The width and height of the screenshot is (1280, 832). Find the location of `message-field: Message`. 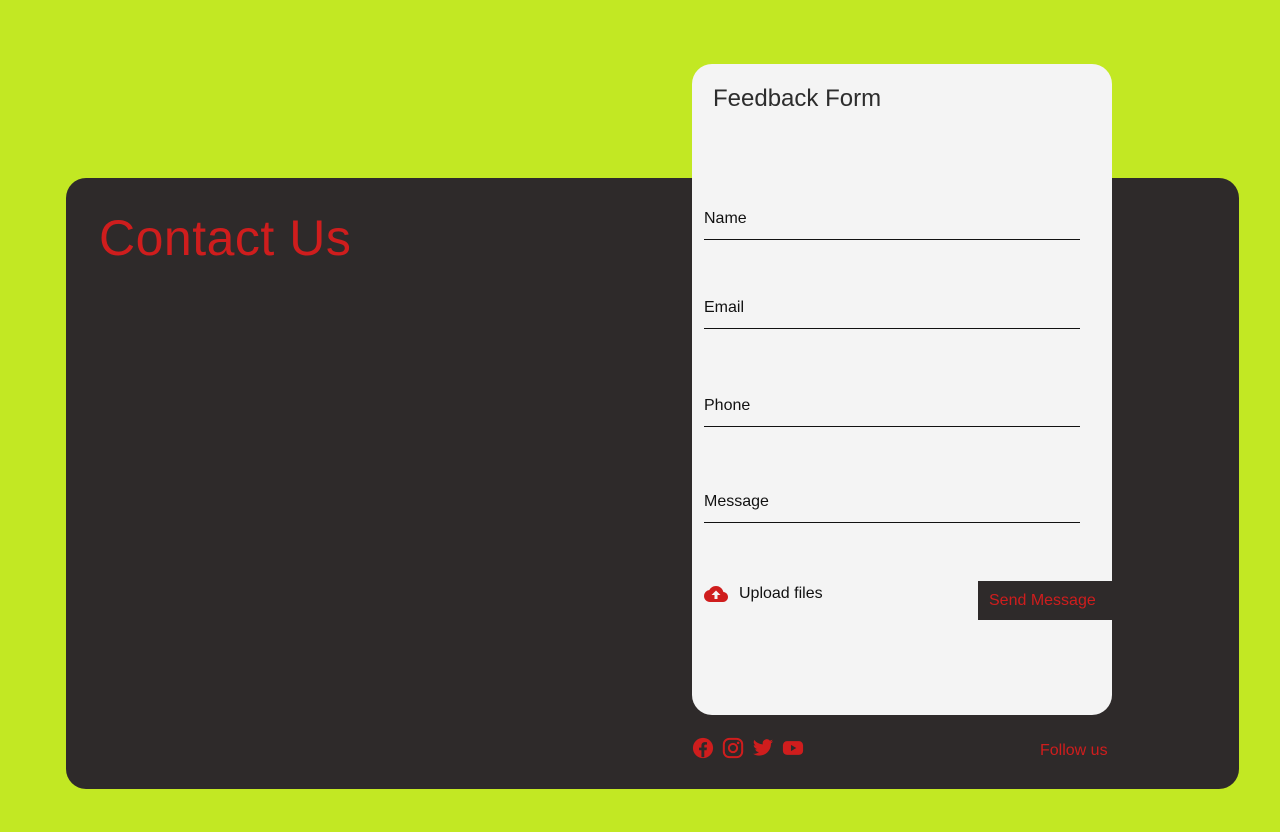

message-field: Message is located at coordinates (892, 507).